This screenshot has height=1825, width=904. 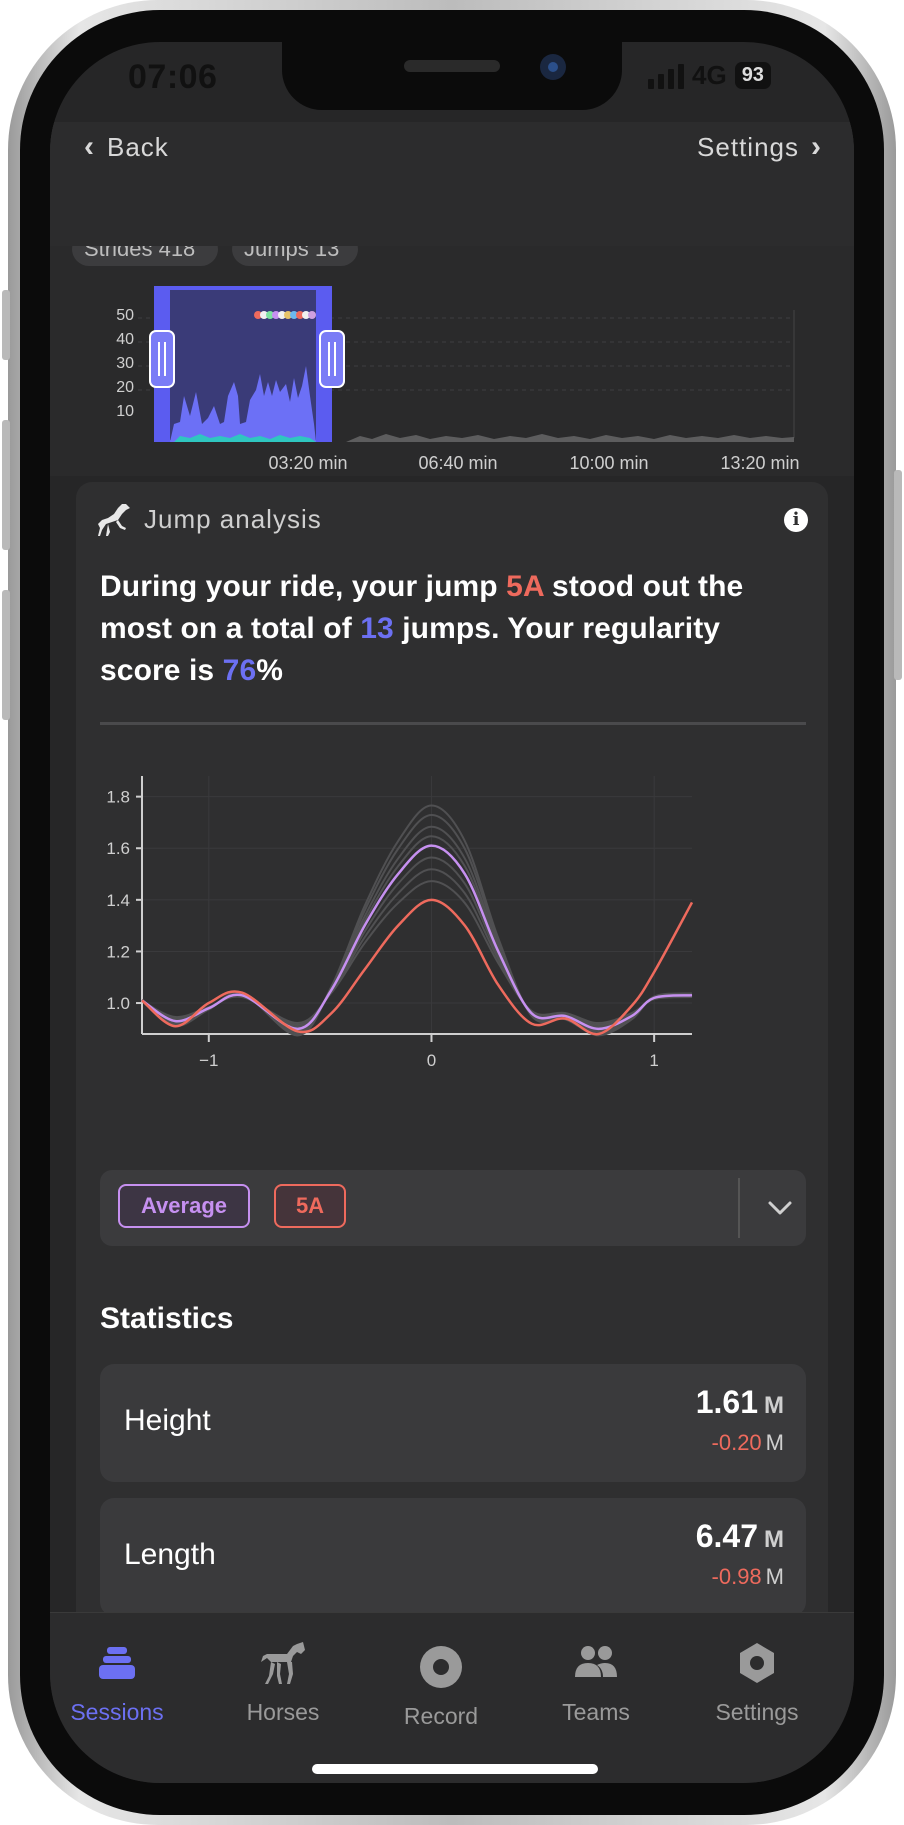 I want to click on tab-label: Record, so click(x=441, y=1716).